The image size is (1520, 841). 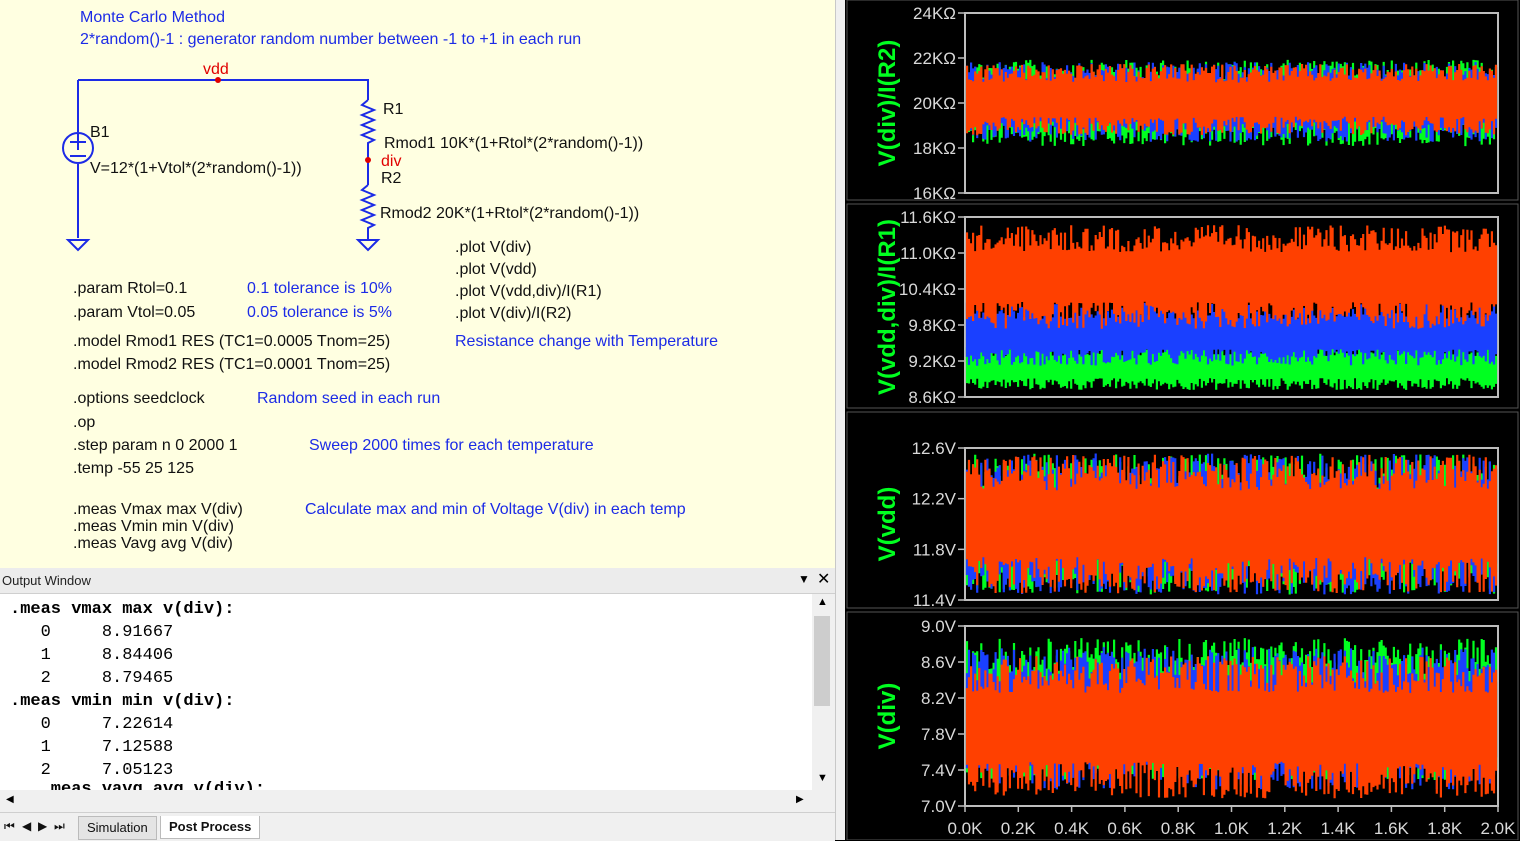 I want to click on x-tick-label: 1.0K, so click(x=1232, y=828).